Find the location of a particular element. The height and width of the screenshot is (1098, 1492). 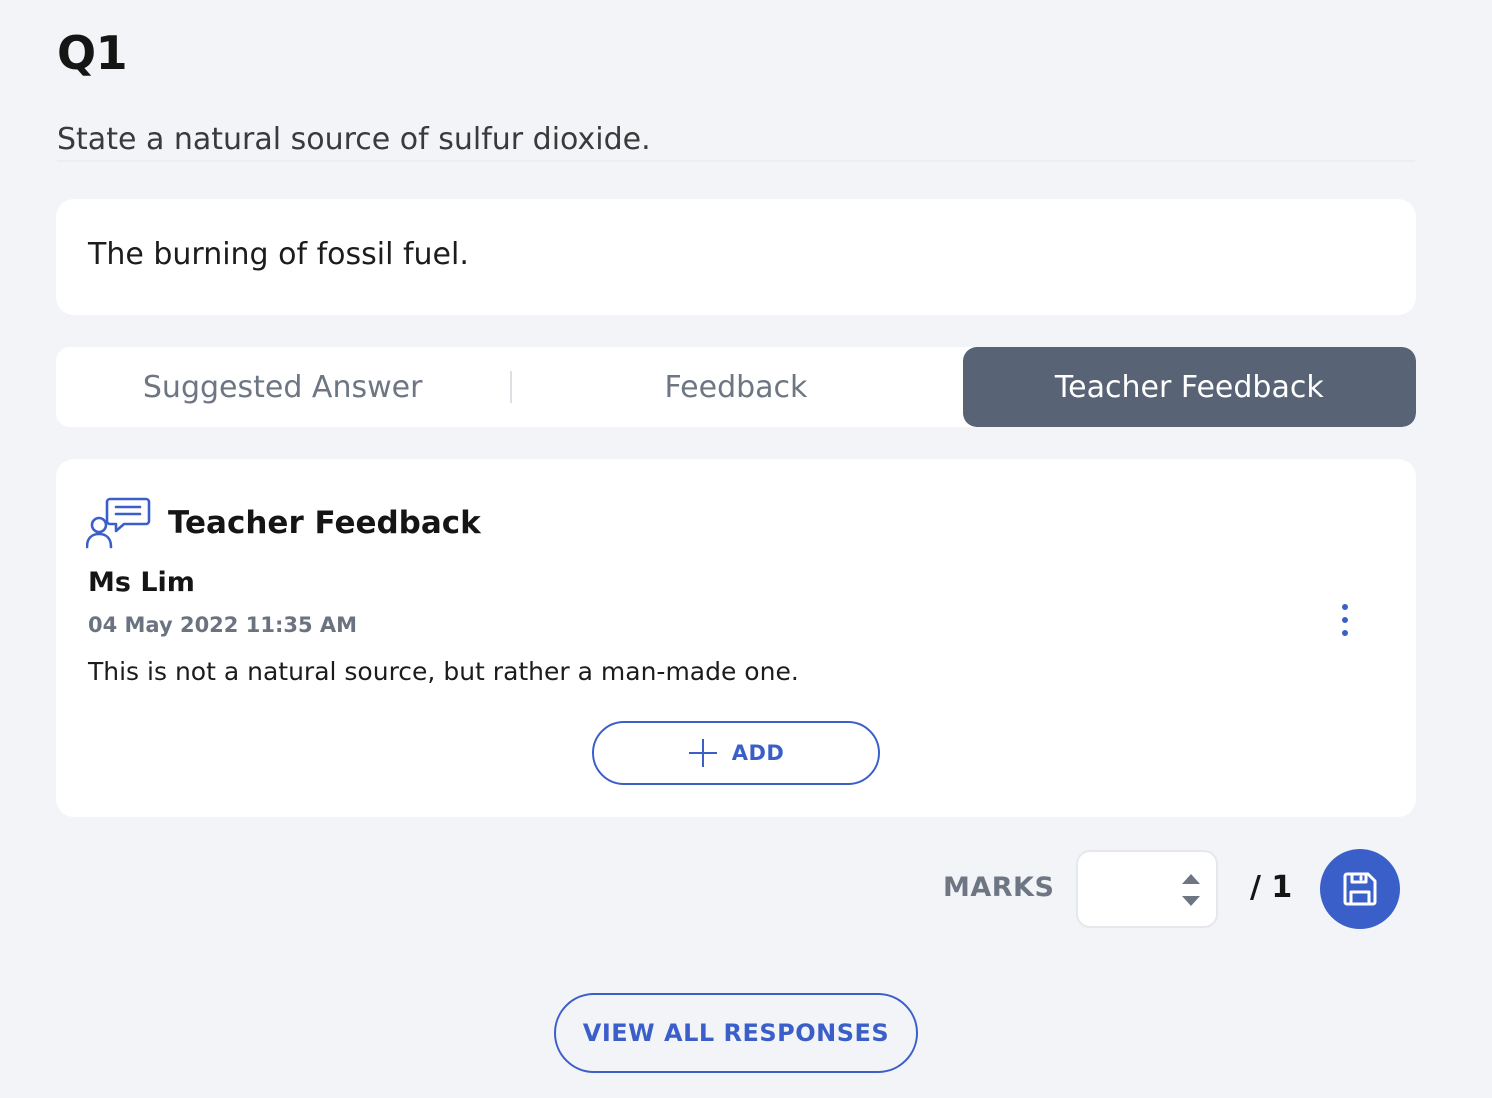

chat-person-icon is located at coordinates (118, 523).